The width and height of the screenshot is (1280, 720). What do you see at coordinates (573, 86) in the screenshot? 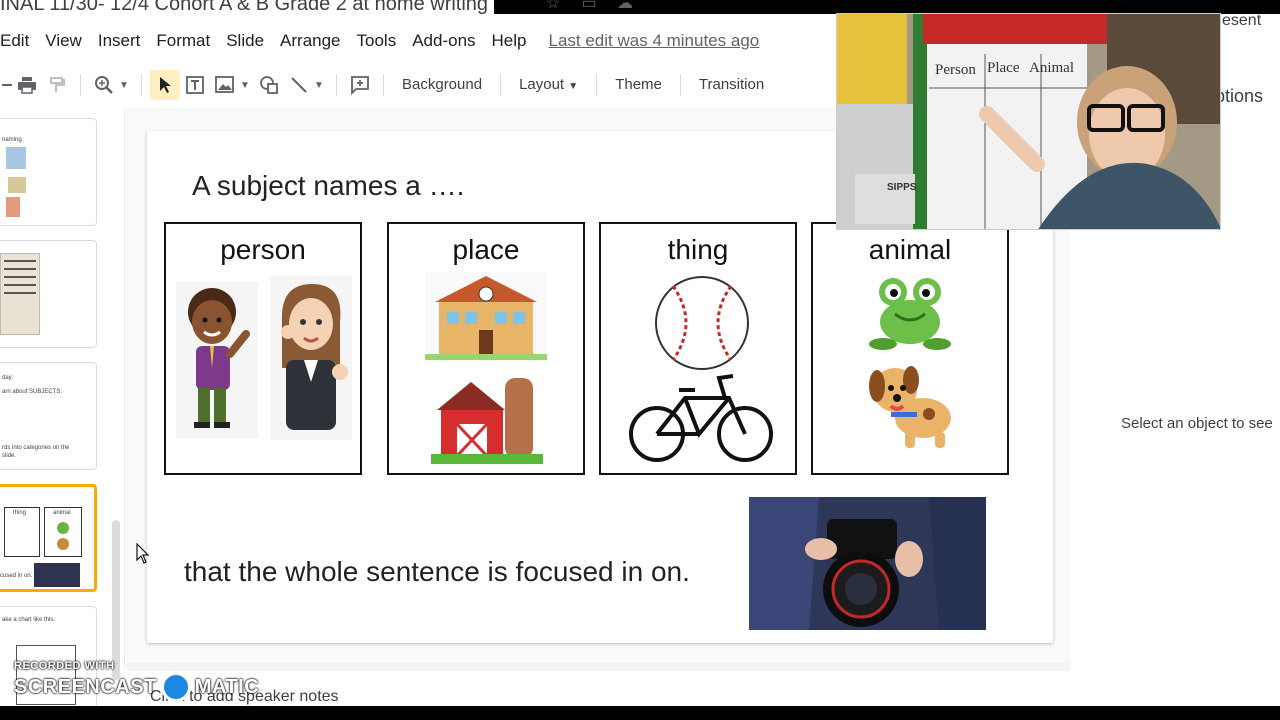
I see `layout-caret-icon: ▼` at bounding box center [573, 86].